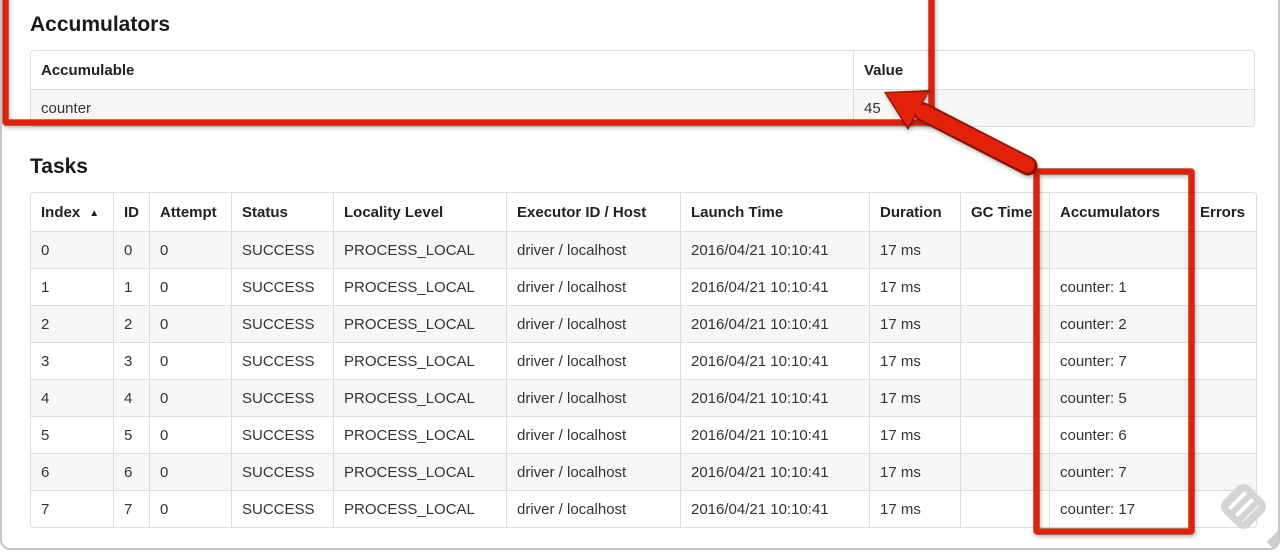 The height and width of the screenshot is (556, 1280). Describe the element at coordinates (1053, 107) in the screenshot. I see `accumulable-value-cell: 45` at that location.